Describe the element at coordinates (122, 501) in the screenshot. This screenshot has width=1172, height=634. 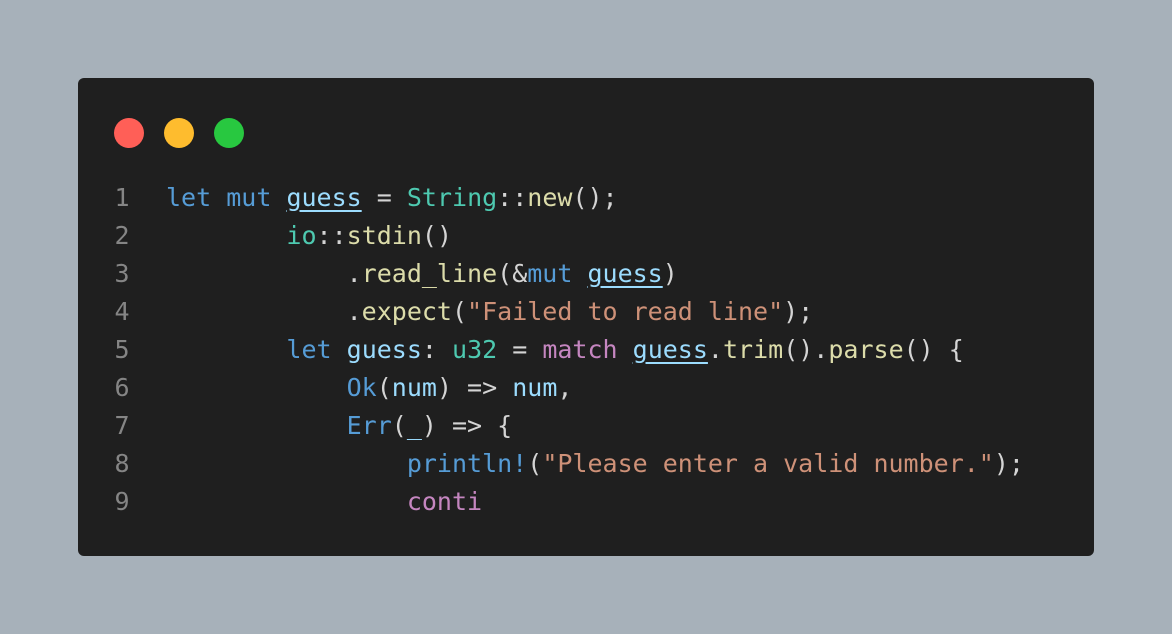
I see `line-number: 9` at that location.